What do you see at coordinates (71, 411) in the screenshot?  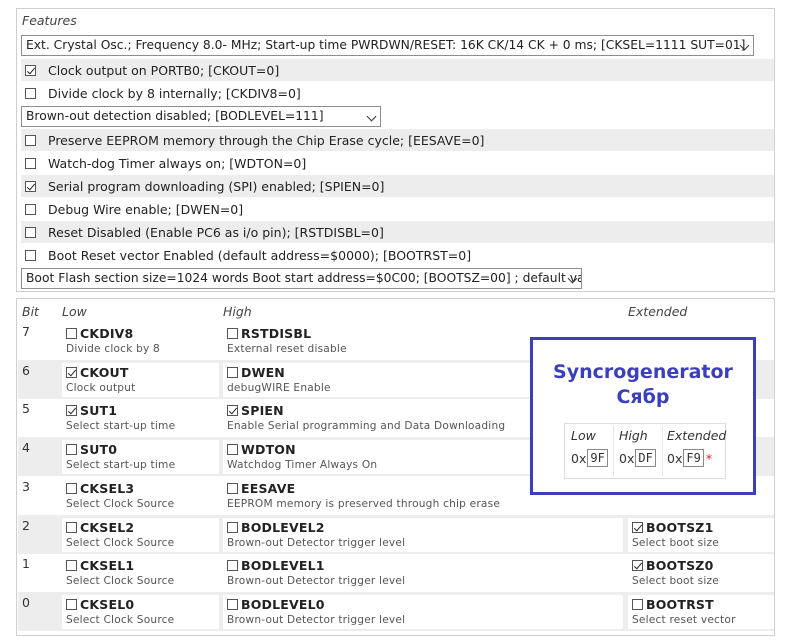 I see `checkbox-sut1` at bounding box center [71, 411].